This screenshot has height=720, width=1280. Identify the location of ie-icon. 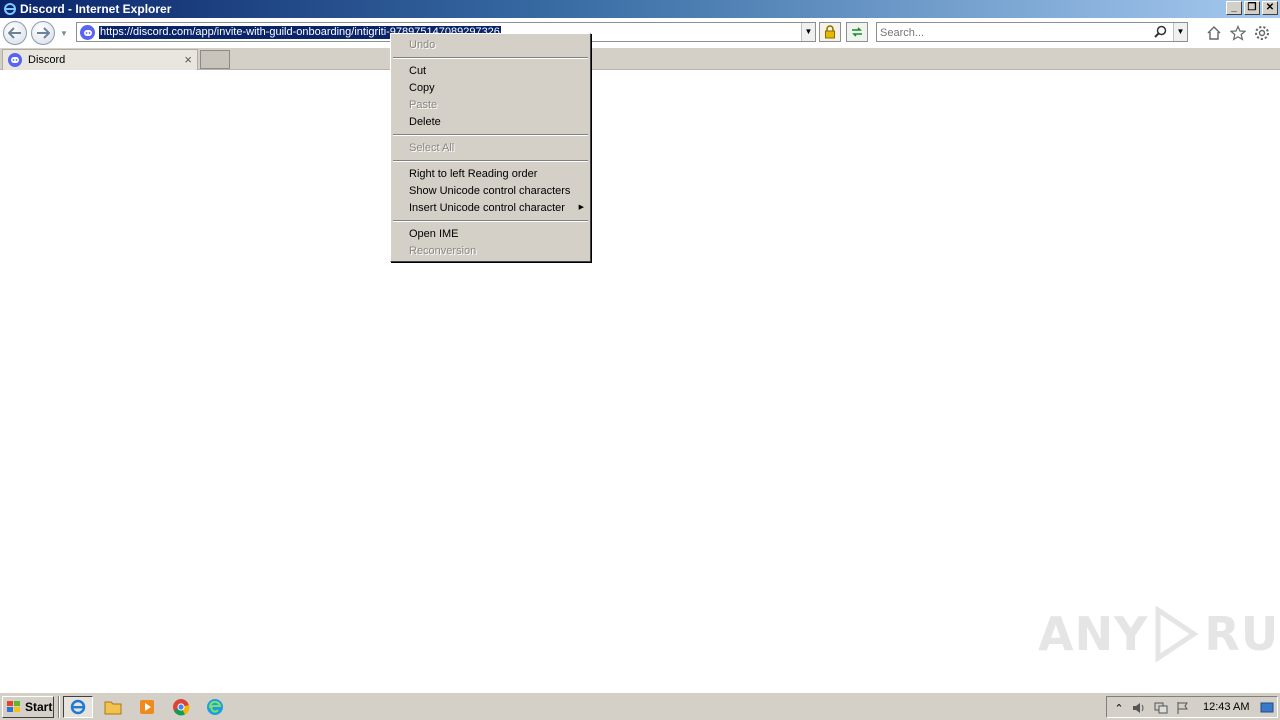
(78, 707).